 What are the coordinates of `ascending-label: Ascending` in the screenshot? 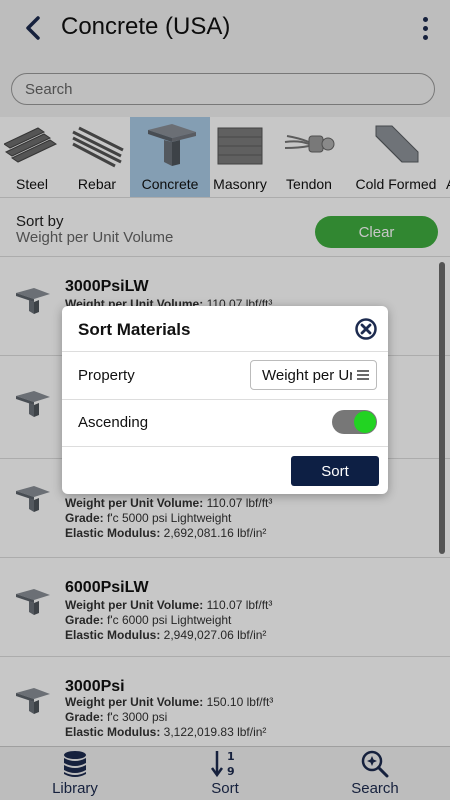 It's located at (113, 422).